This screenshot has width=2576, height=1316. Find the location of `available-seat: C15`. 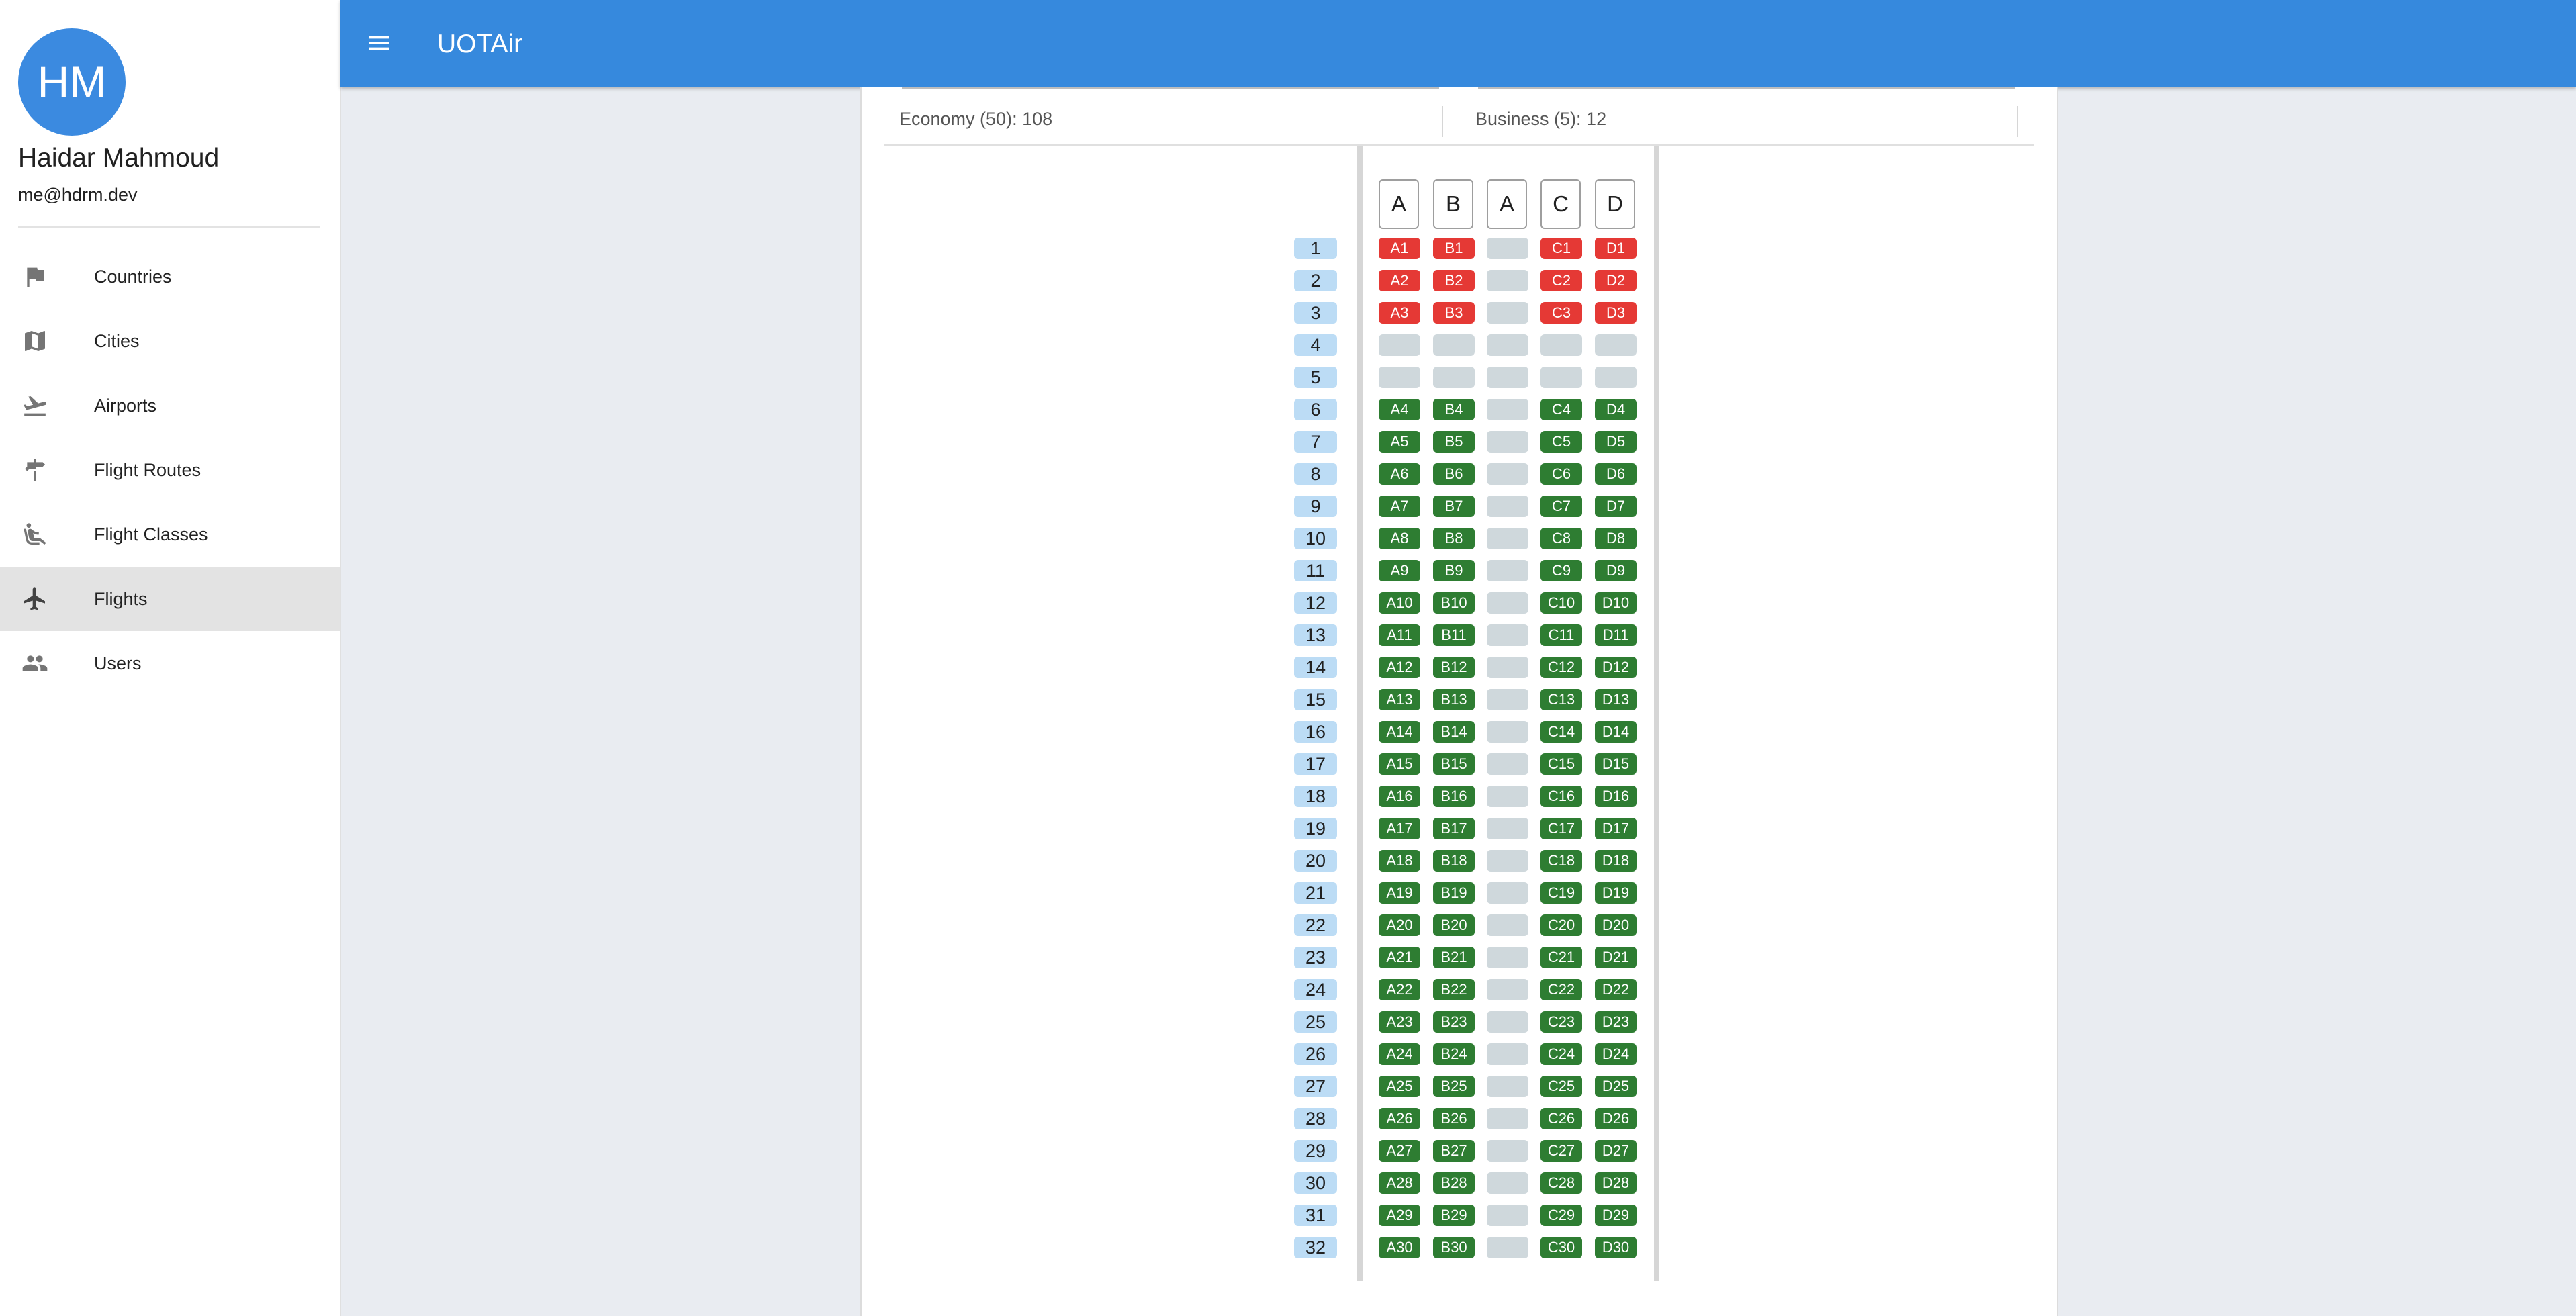

available-seat: C15 is located at coordinates (1561, 764).